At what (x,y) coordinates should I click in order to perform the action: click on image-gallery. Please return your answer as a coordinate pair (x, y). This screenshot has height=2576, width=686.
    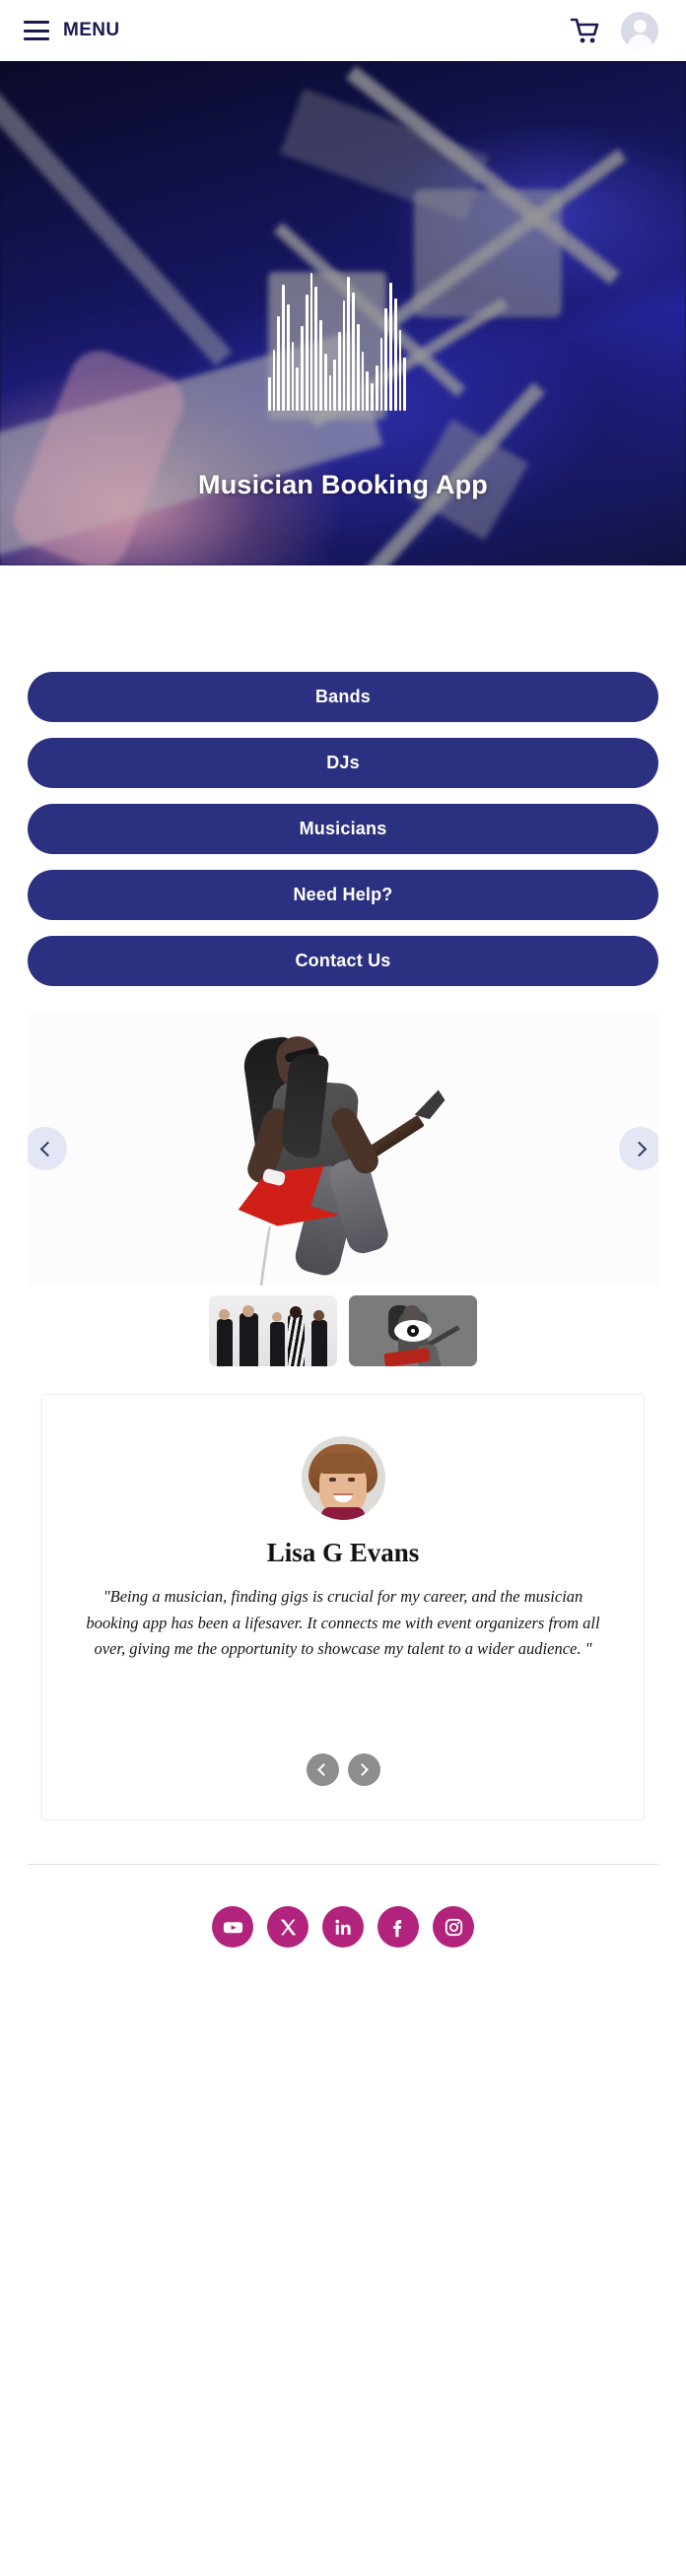
    Looking at the image, I should click on (343, 1149).